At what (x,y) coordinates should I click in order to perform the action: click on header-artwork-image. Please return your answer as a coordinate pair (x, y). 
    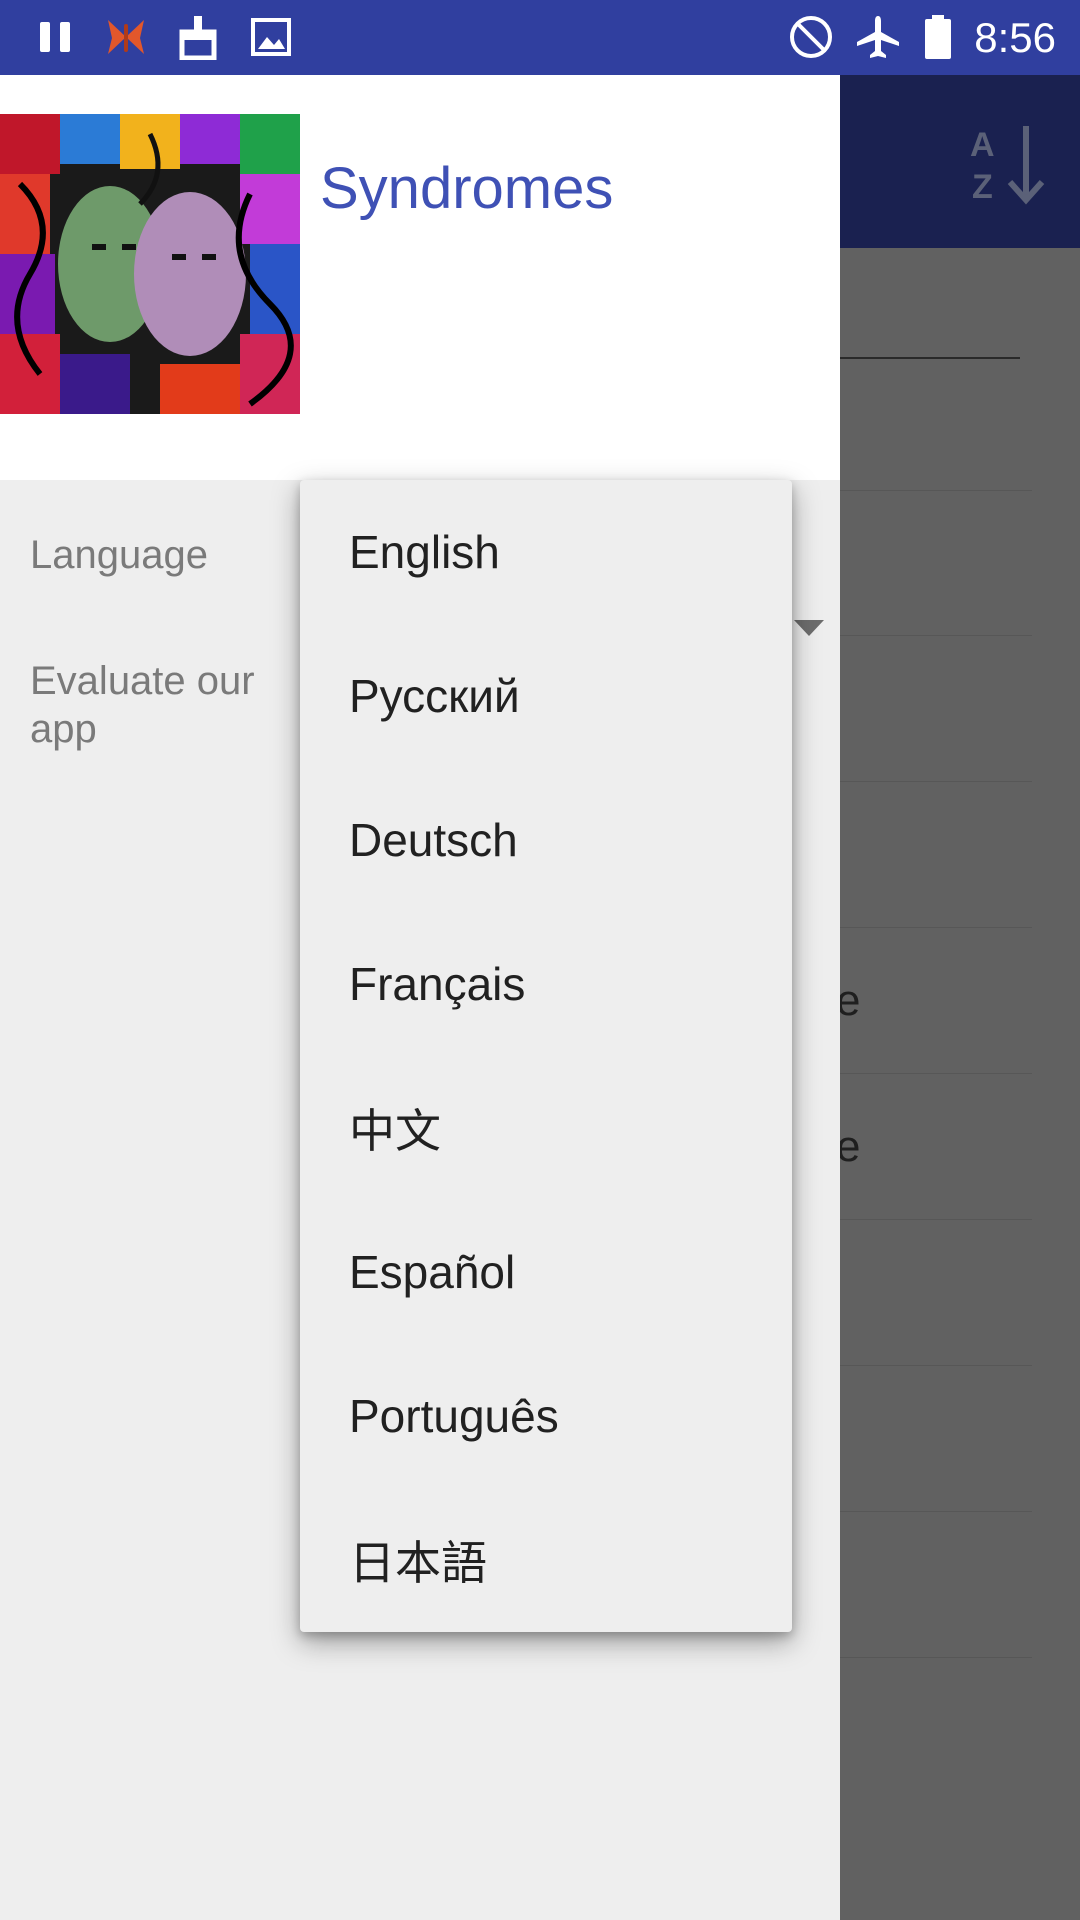
    Looking at the image, I should click on (150, 264).